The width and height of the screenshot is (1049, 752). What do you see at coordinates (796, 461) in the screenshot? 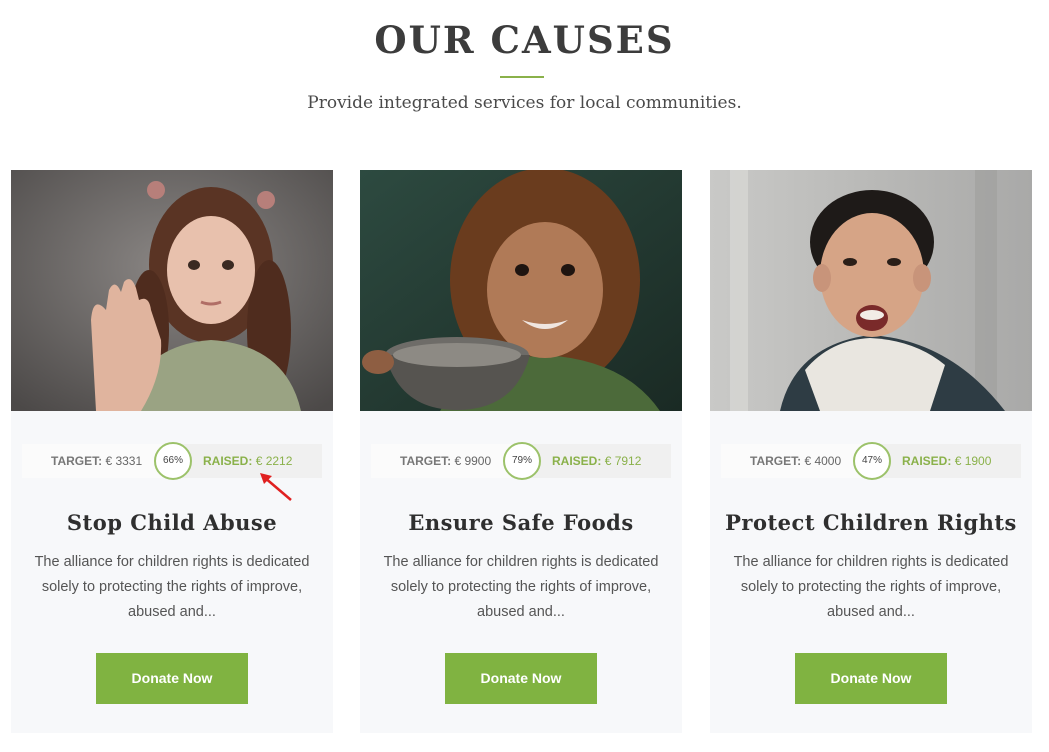
I see `target-amount: TARGET: € 4000` at bounding box center [796, 461].